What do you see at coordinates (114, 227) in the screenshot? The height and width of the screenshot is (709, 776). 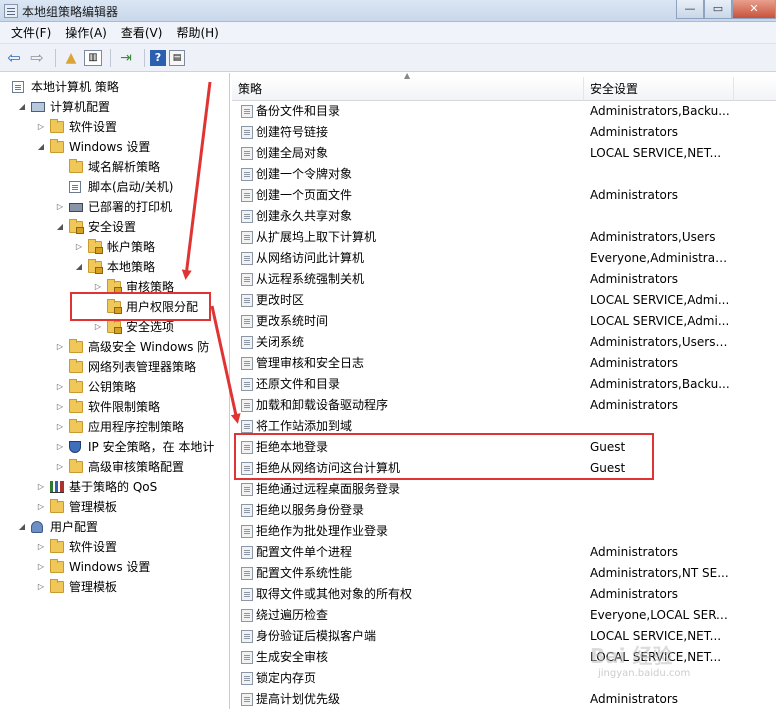 I see `tree-item: ◢ 安全设置` at bounding box center [114, 227].